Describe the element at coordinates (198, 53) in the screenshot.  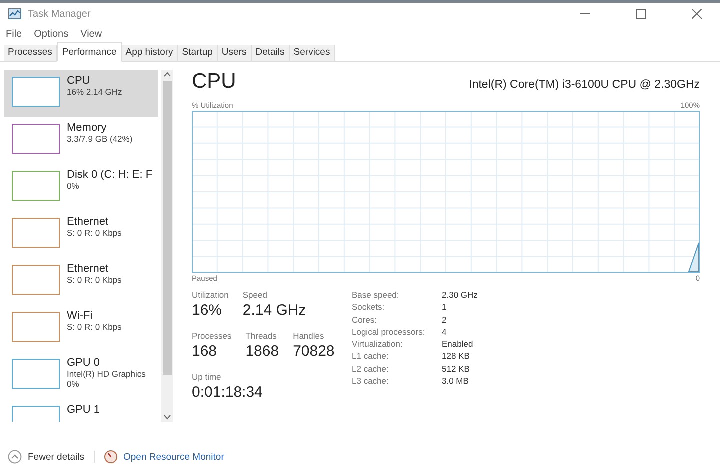
I see `tab: Startup` at that location.